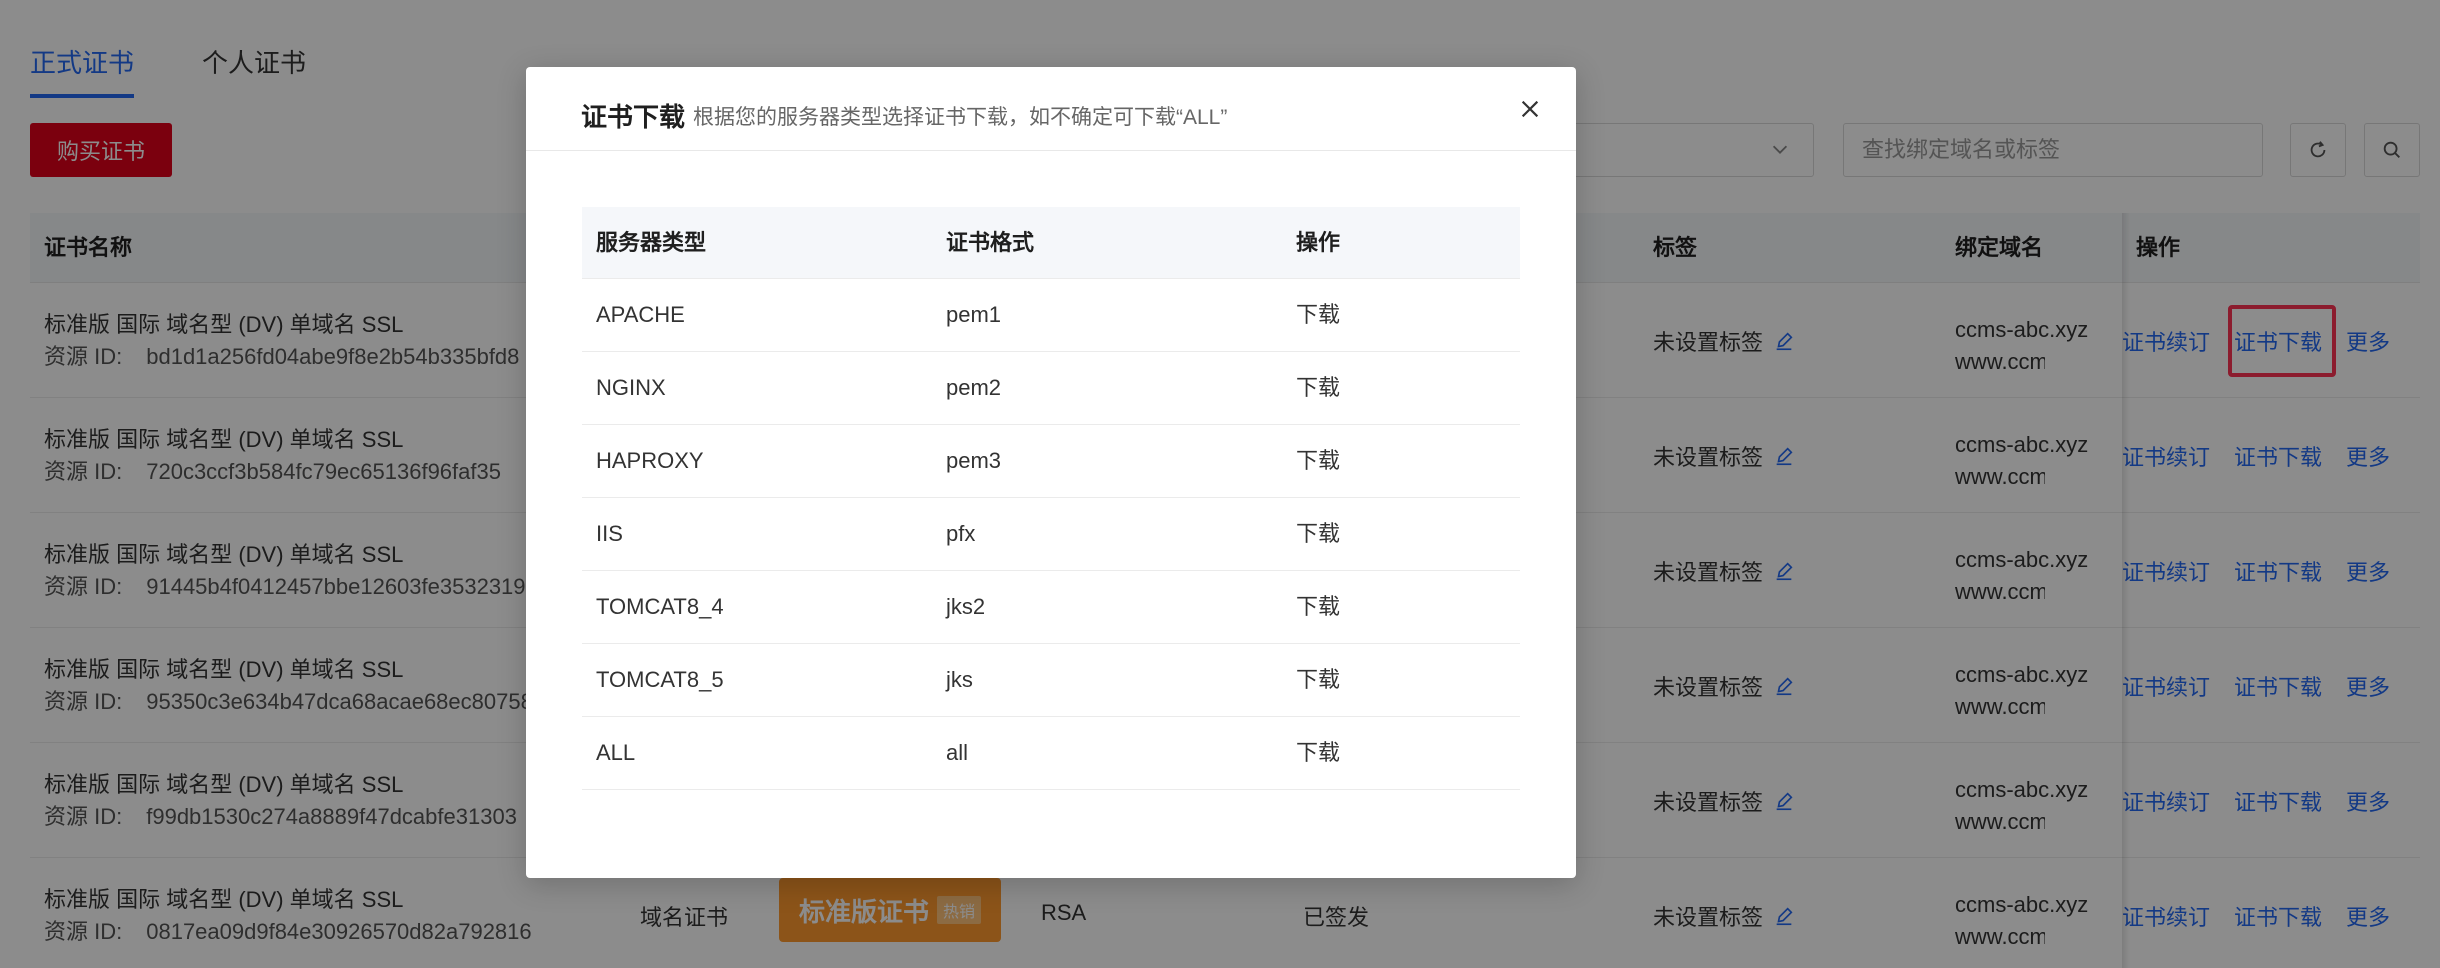 This screenshot has width=2440, height=968. I want to click on server-type: TOMCAT8_5, so click(660, 679).